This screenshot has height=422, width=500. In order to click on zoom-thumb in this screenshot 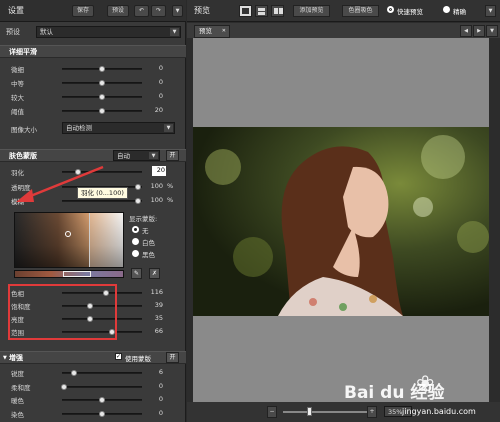, I will do `click(309, 411)`.